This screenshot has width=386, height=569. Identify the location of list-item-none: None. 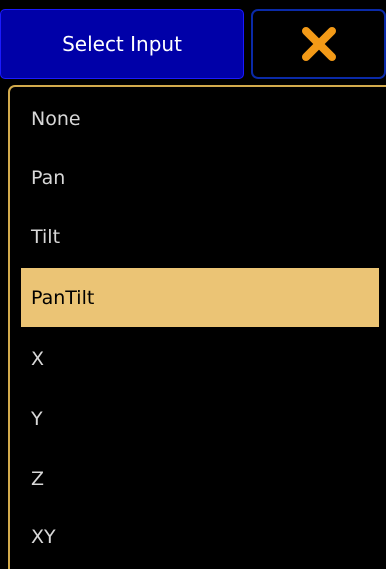
(200, 118).